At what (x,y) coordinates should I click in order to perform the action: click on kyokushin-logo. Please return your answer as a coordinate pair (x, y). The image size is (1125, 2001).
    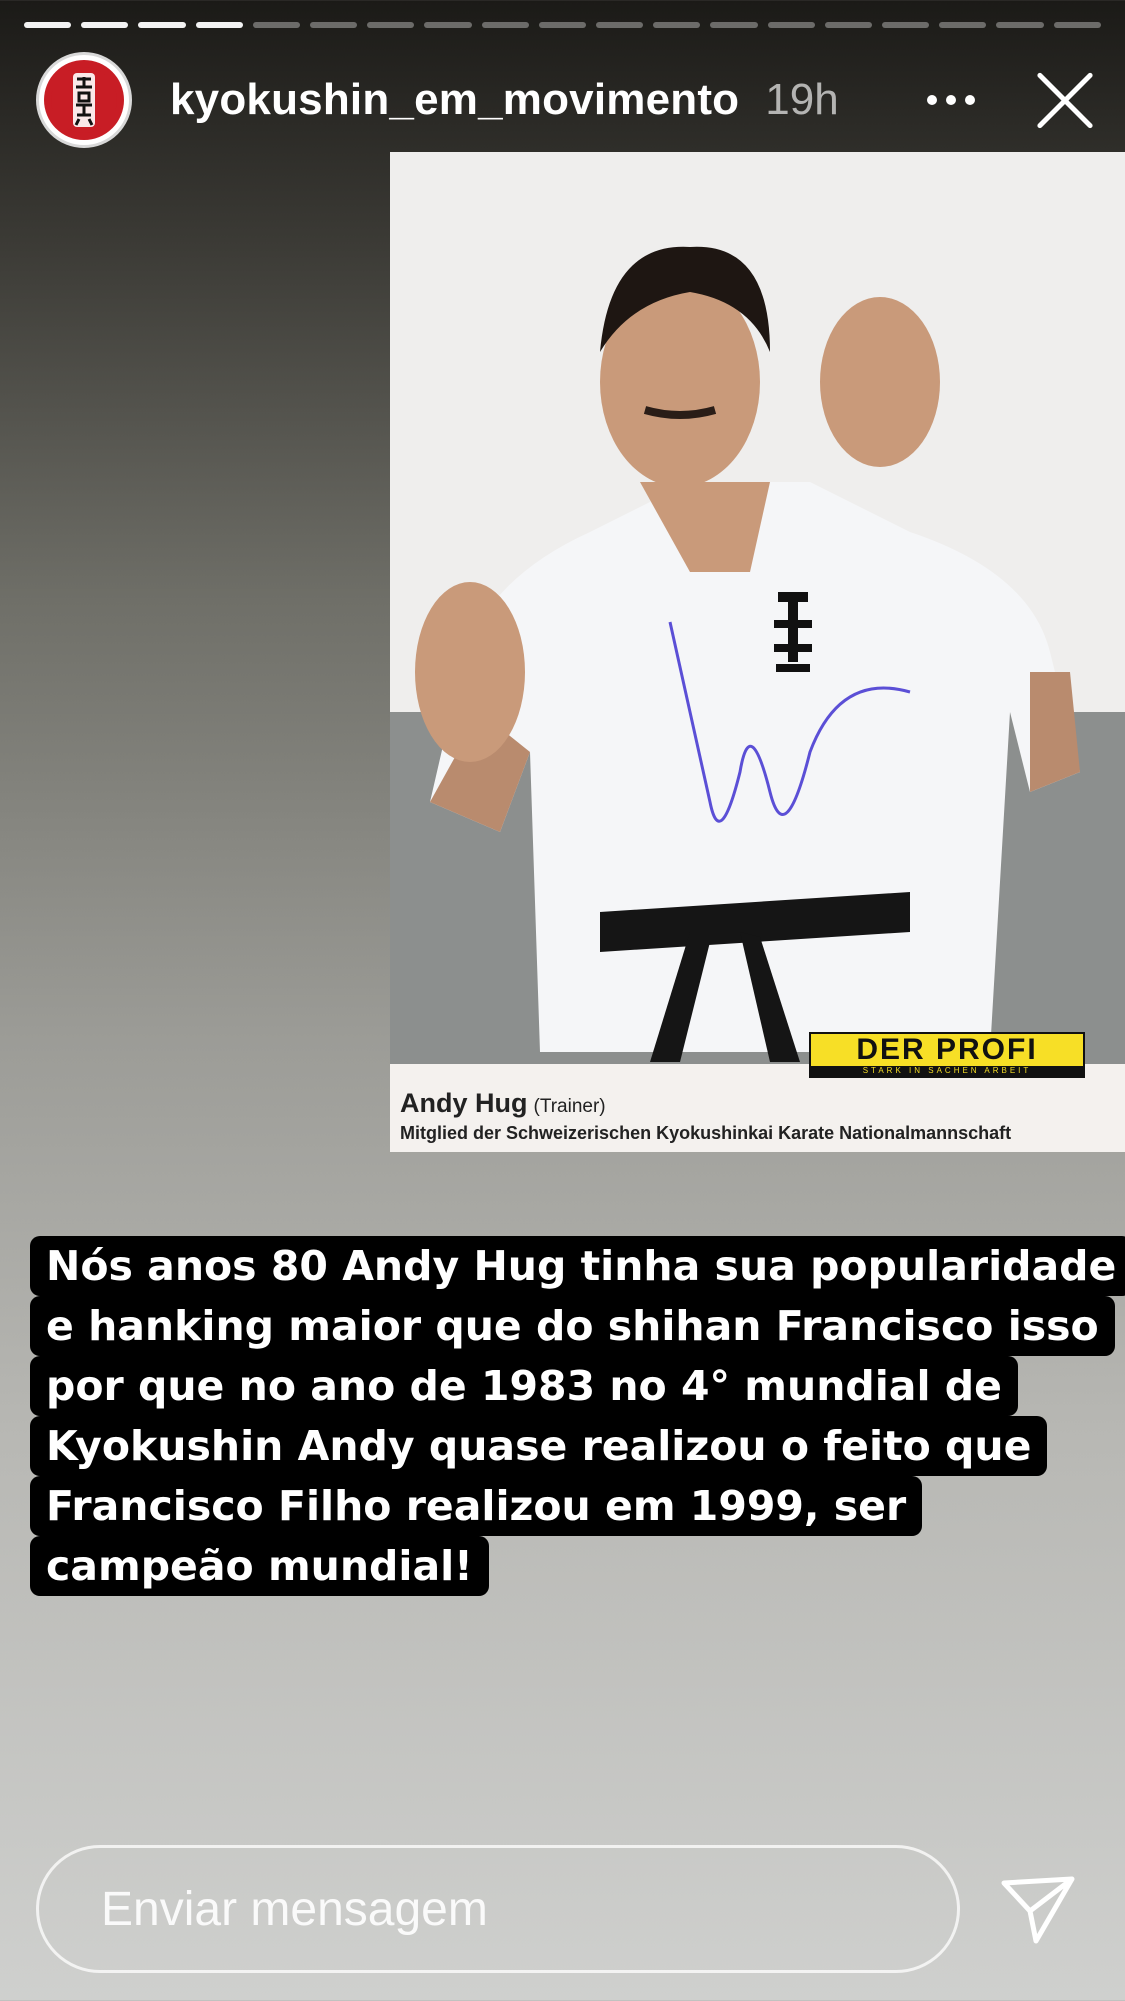
    Looking at the image, I should click on (84, 100).